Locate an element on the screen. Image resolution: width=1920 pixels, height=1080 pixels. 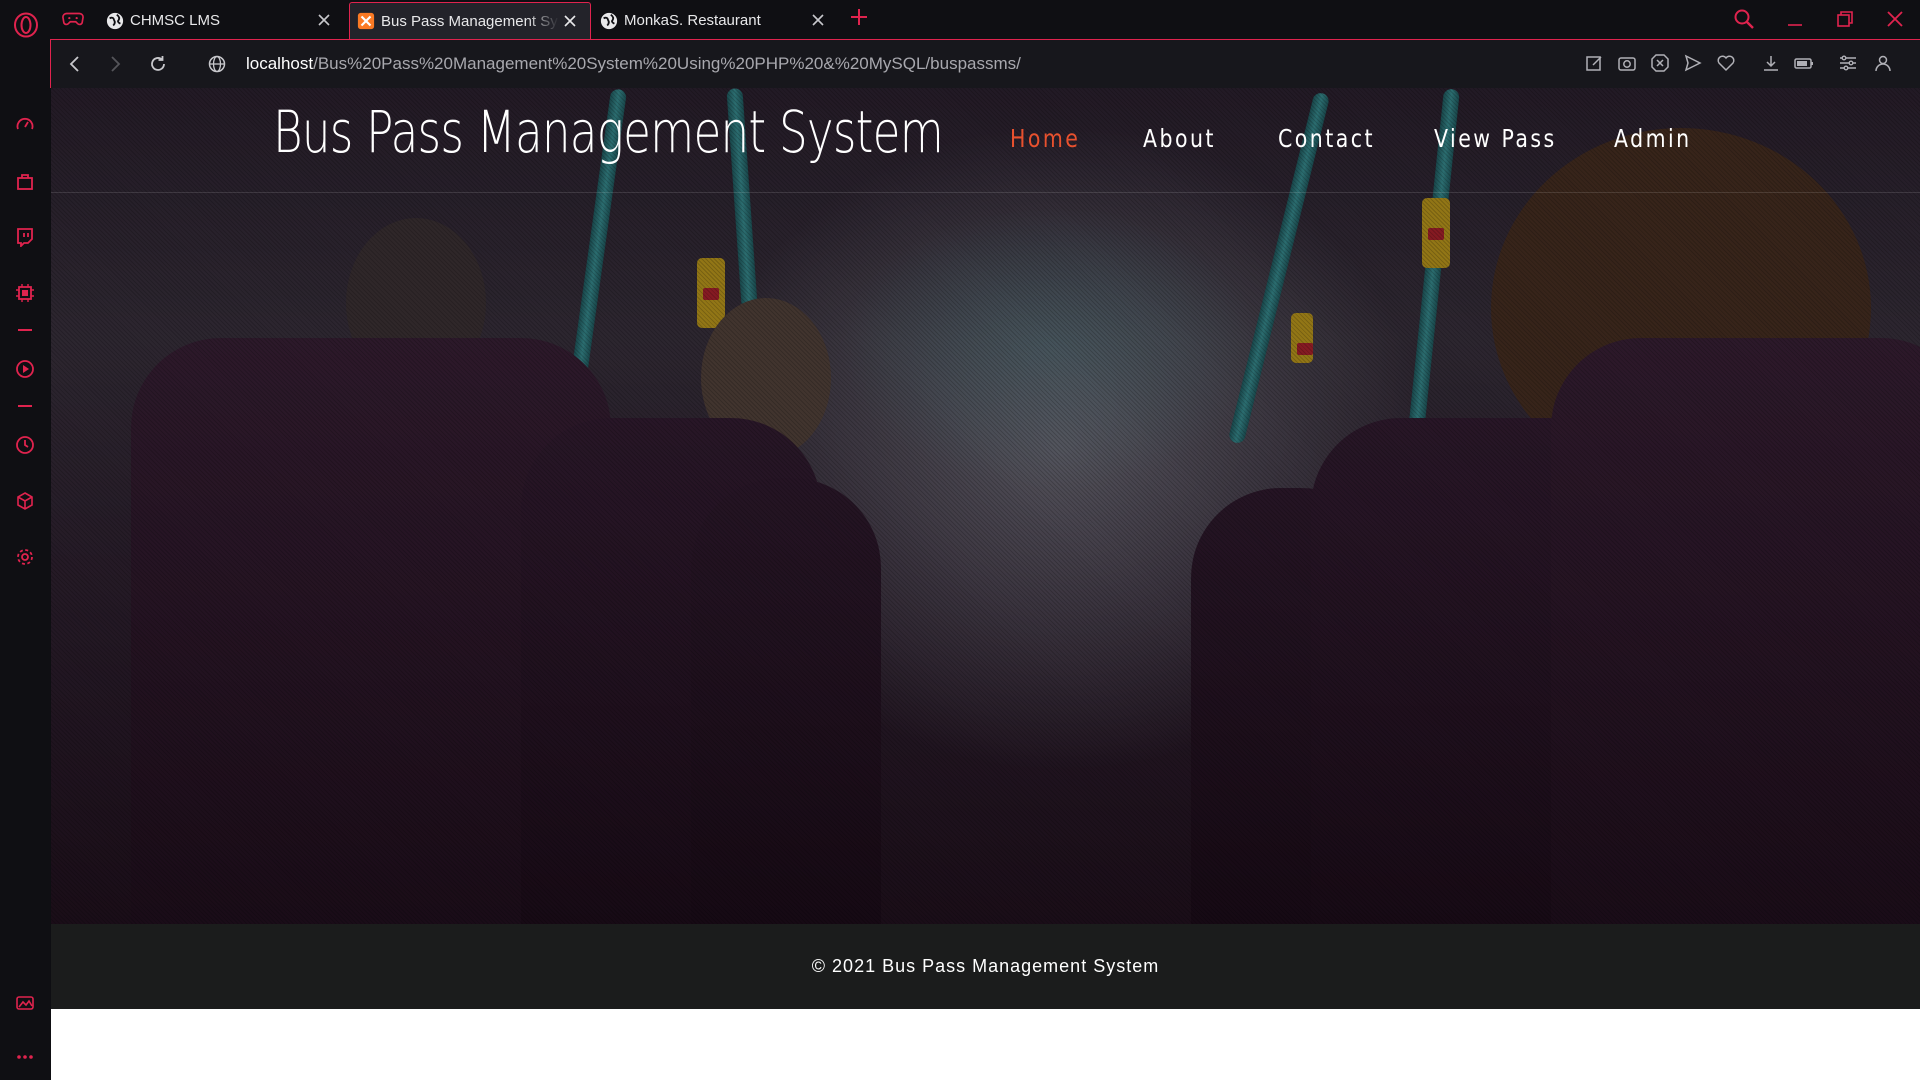
shopping-bag-icon is located at coordinates (25, 181).